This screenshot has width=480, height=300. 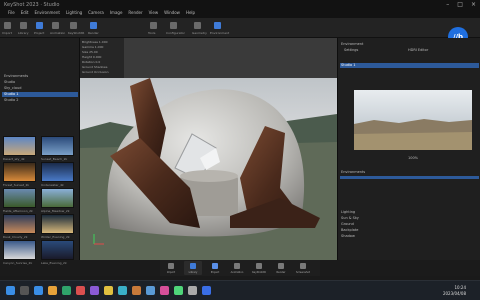 What do you see at coordinates (73, 25) in the screenshot?
I see `keyshotxr-icon` at bounding box center [73, 25].